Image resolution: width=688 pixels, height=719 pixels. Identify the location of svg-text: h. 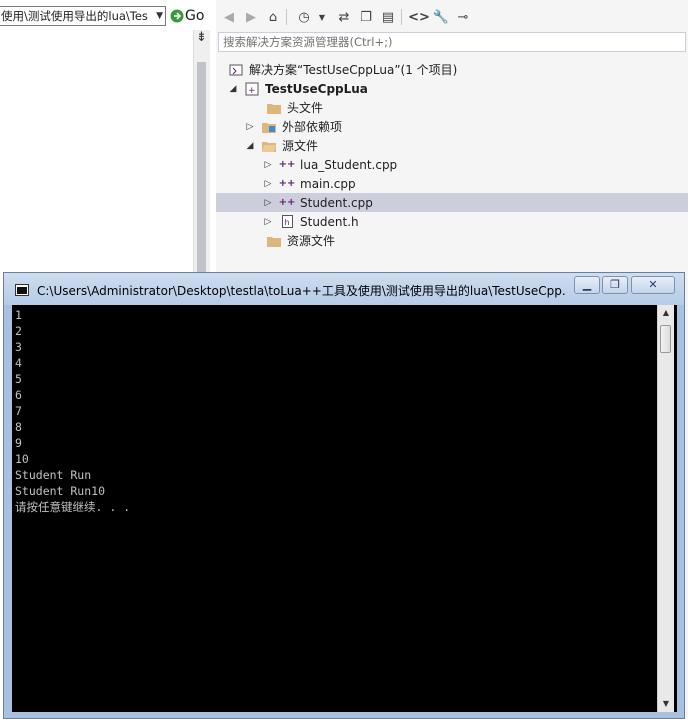
(286, 222).